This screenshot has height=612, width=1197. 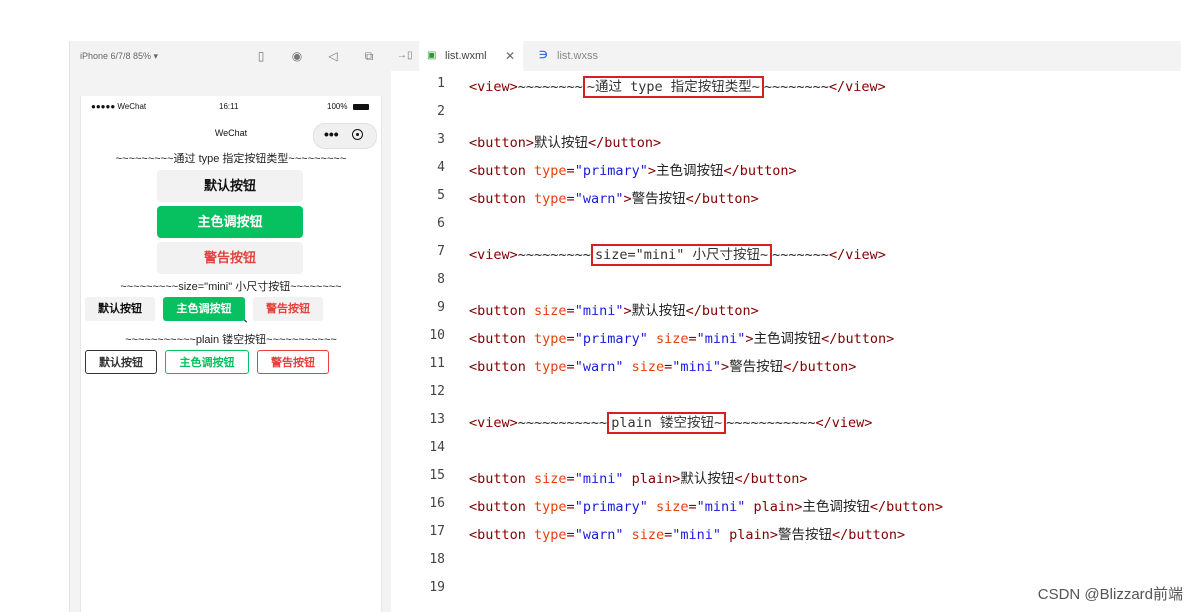 I want to click on close-tab-icon: ✕, so click(x=510, y=56).